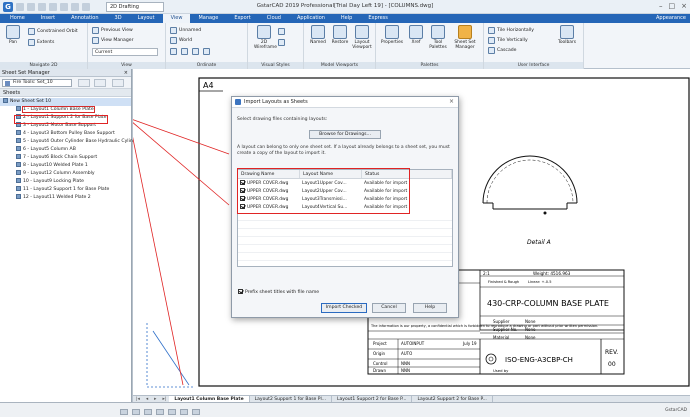  I want to click on tab-export: Export, so click(242, 18).